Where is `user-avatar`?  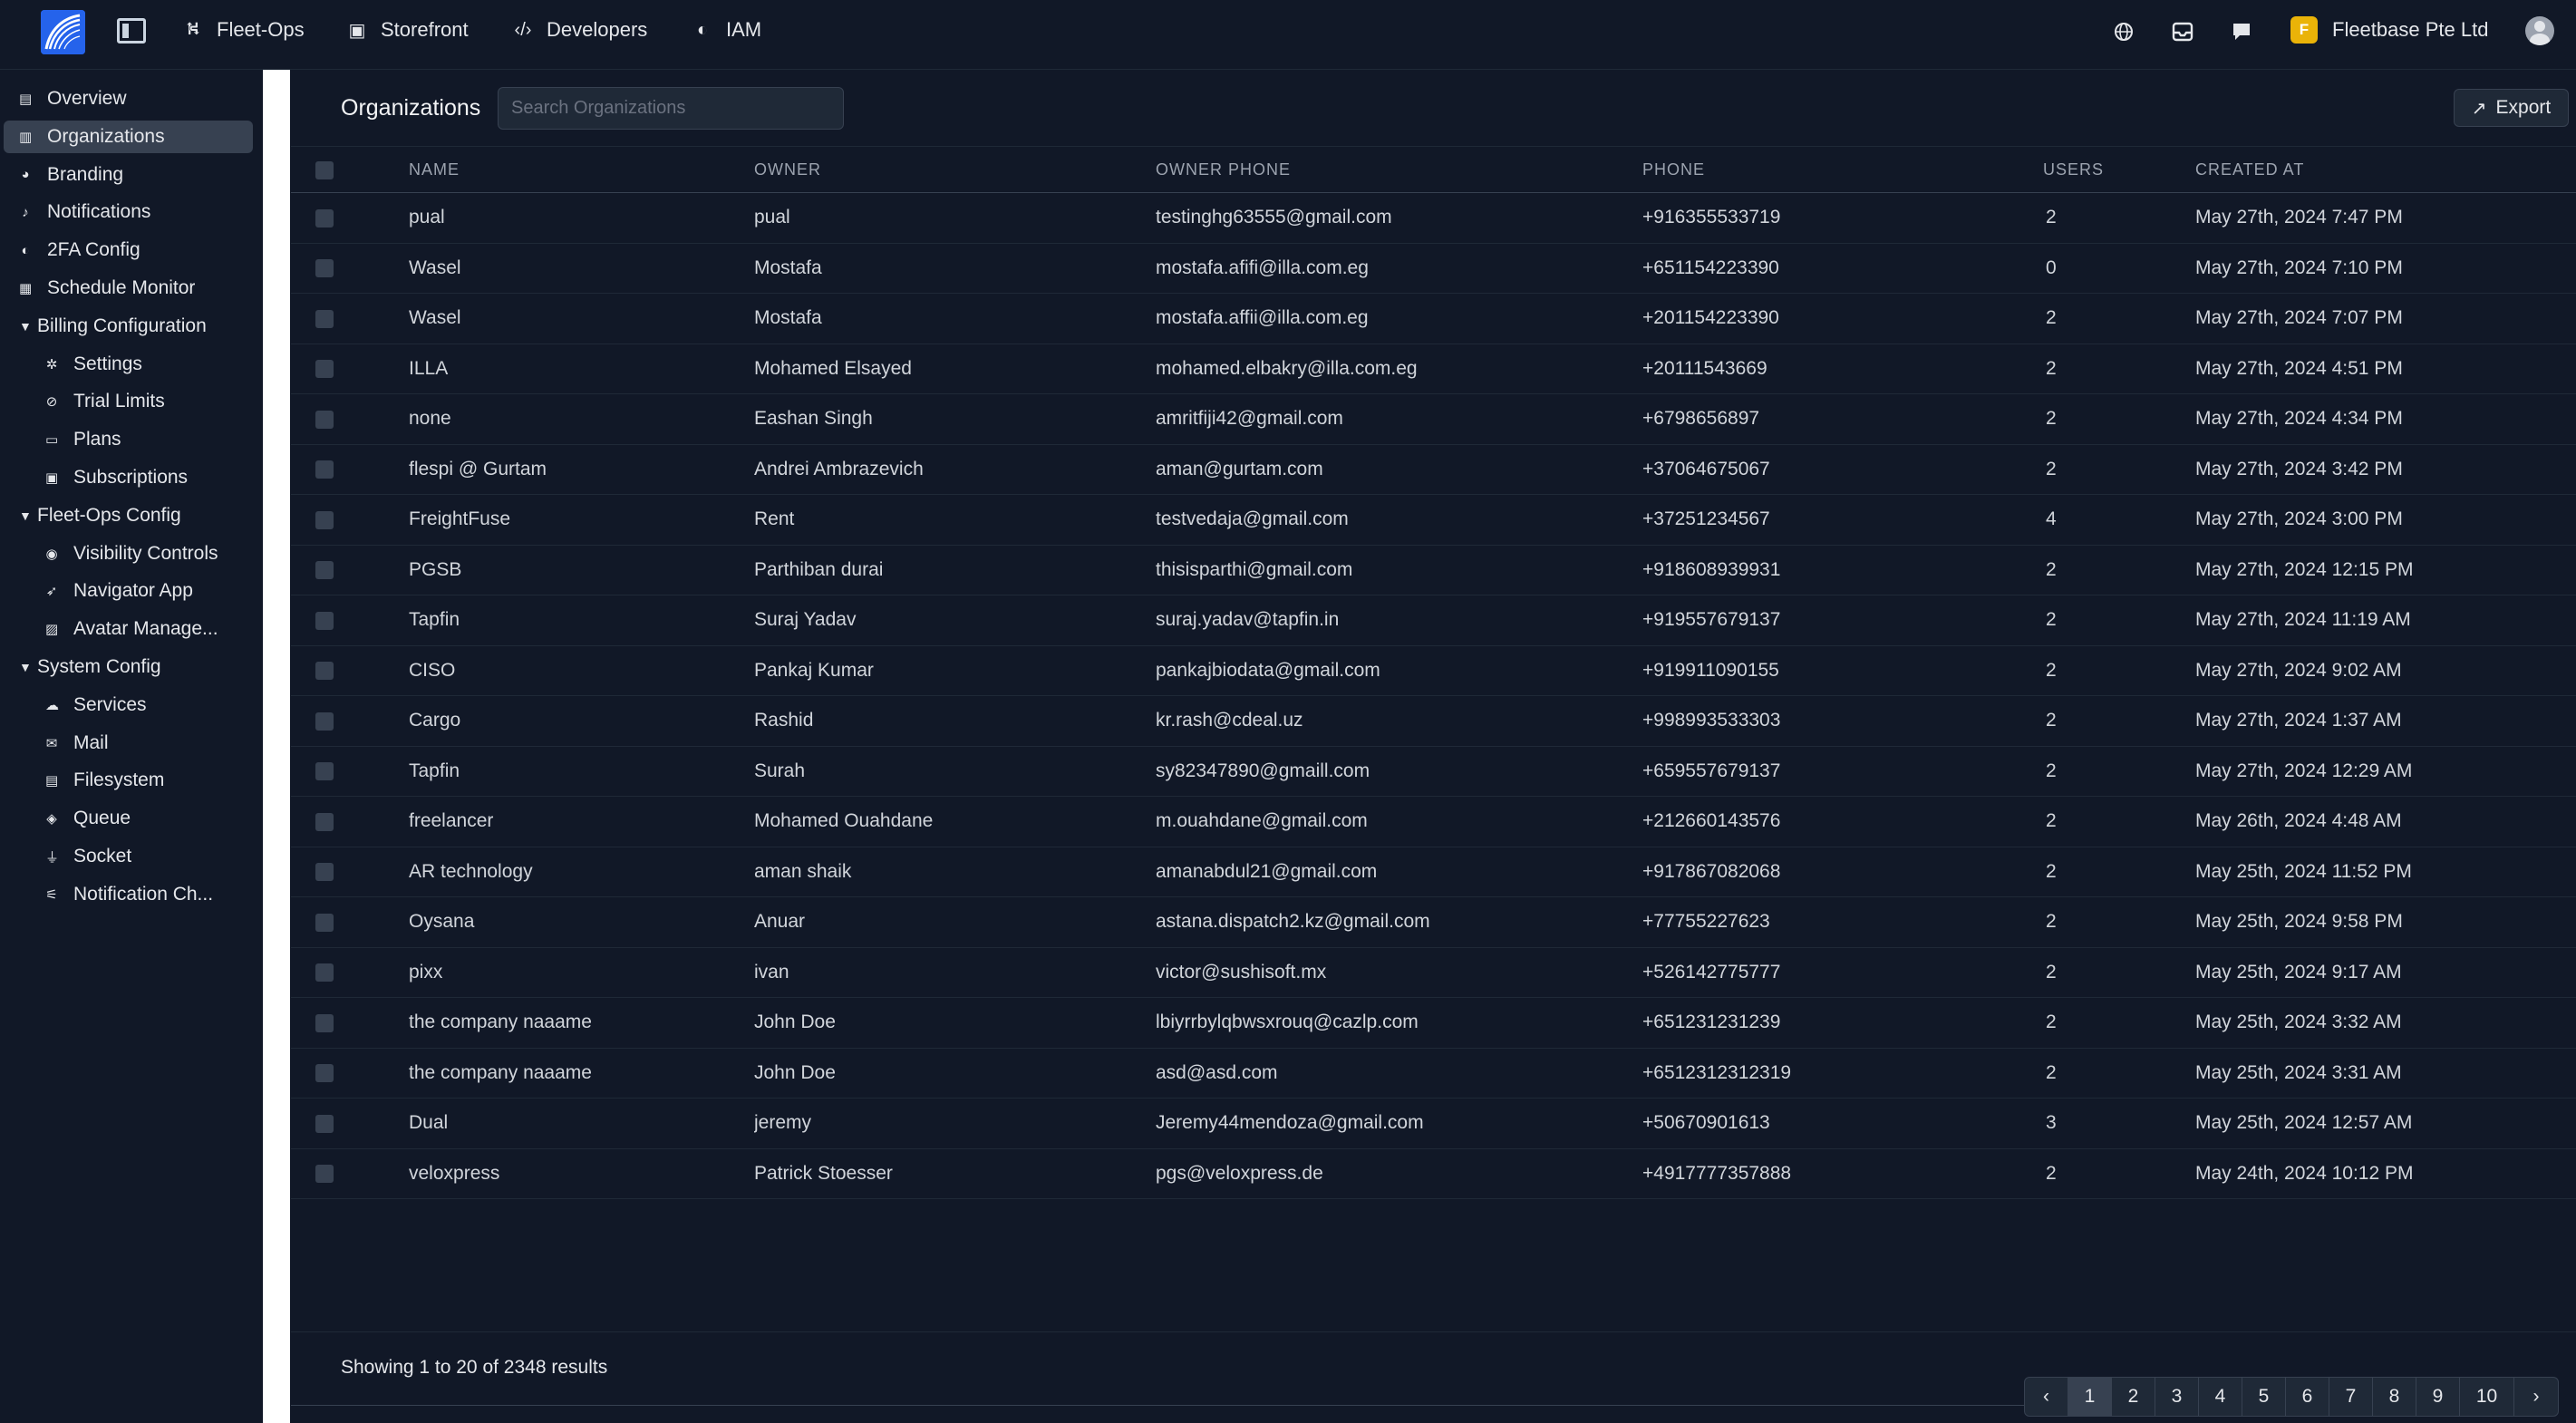
user-avatar is located at coordinates (2539, 30).